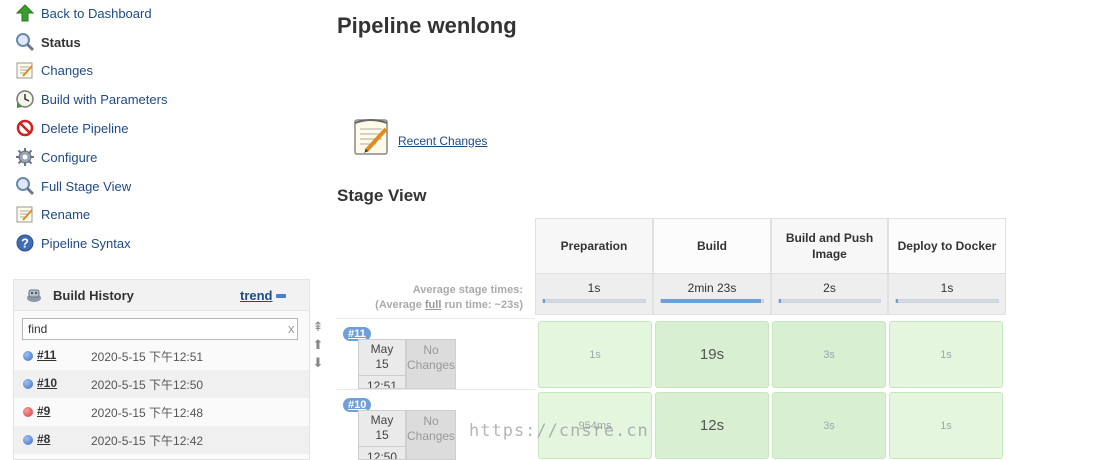 The image size is (1097, 460). What do you see at coordinates (318, 327) in the screenshot?
I see `page-top-icon: ⇞` at bounding box center [318, 327].